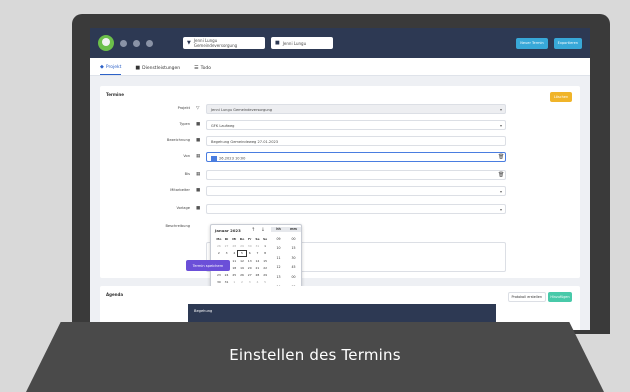 The image size is (630, 392). What do you see at coordinates (177, 226) in the screenshot?
I see `field-label: Beschreibung` at bounding box center [177, 226].